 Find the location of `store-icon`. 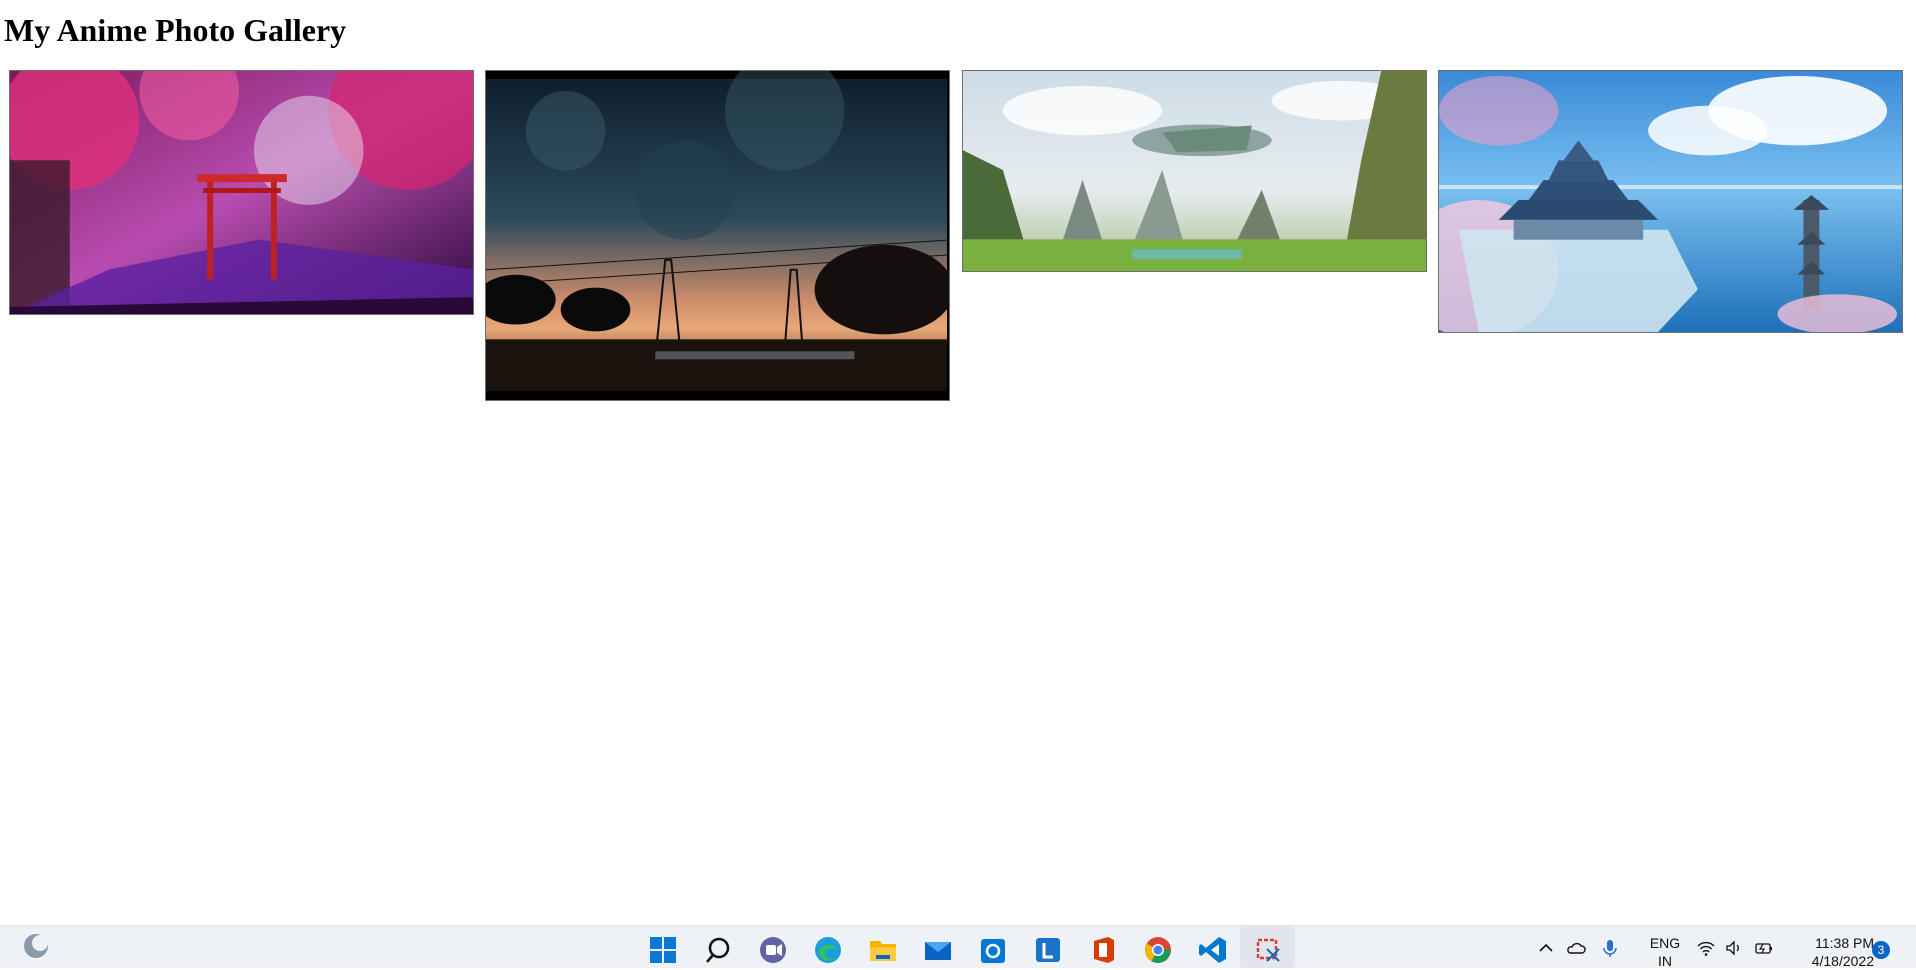

store-icon is located at coordinates (992, 947).